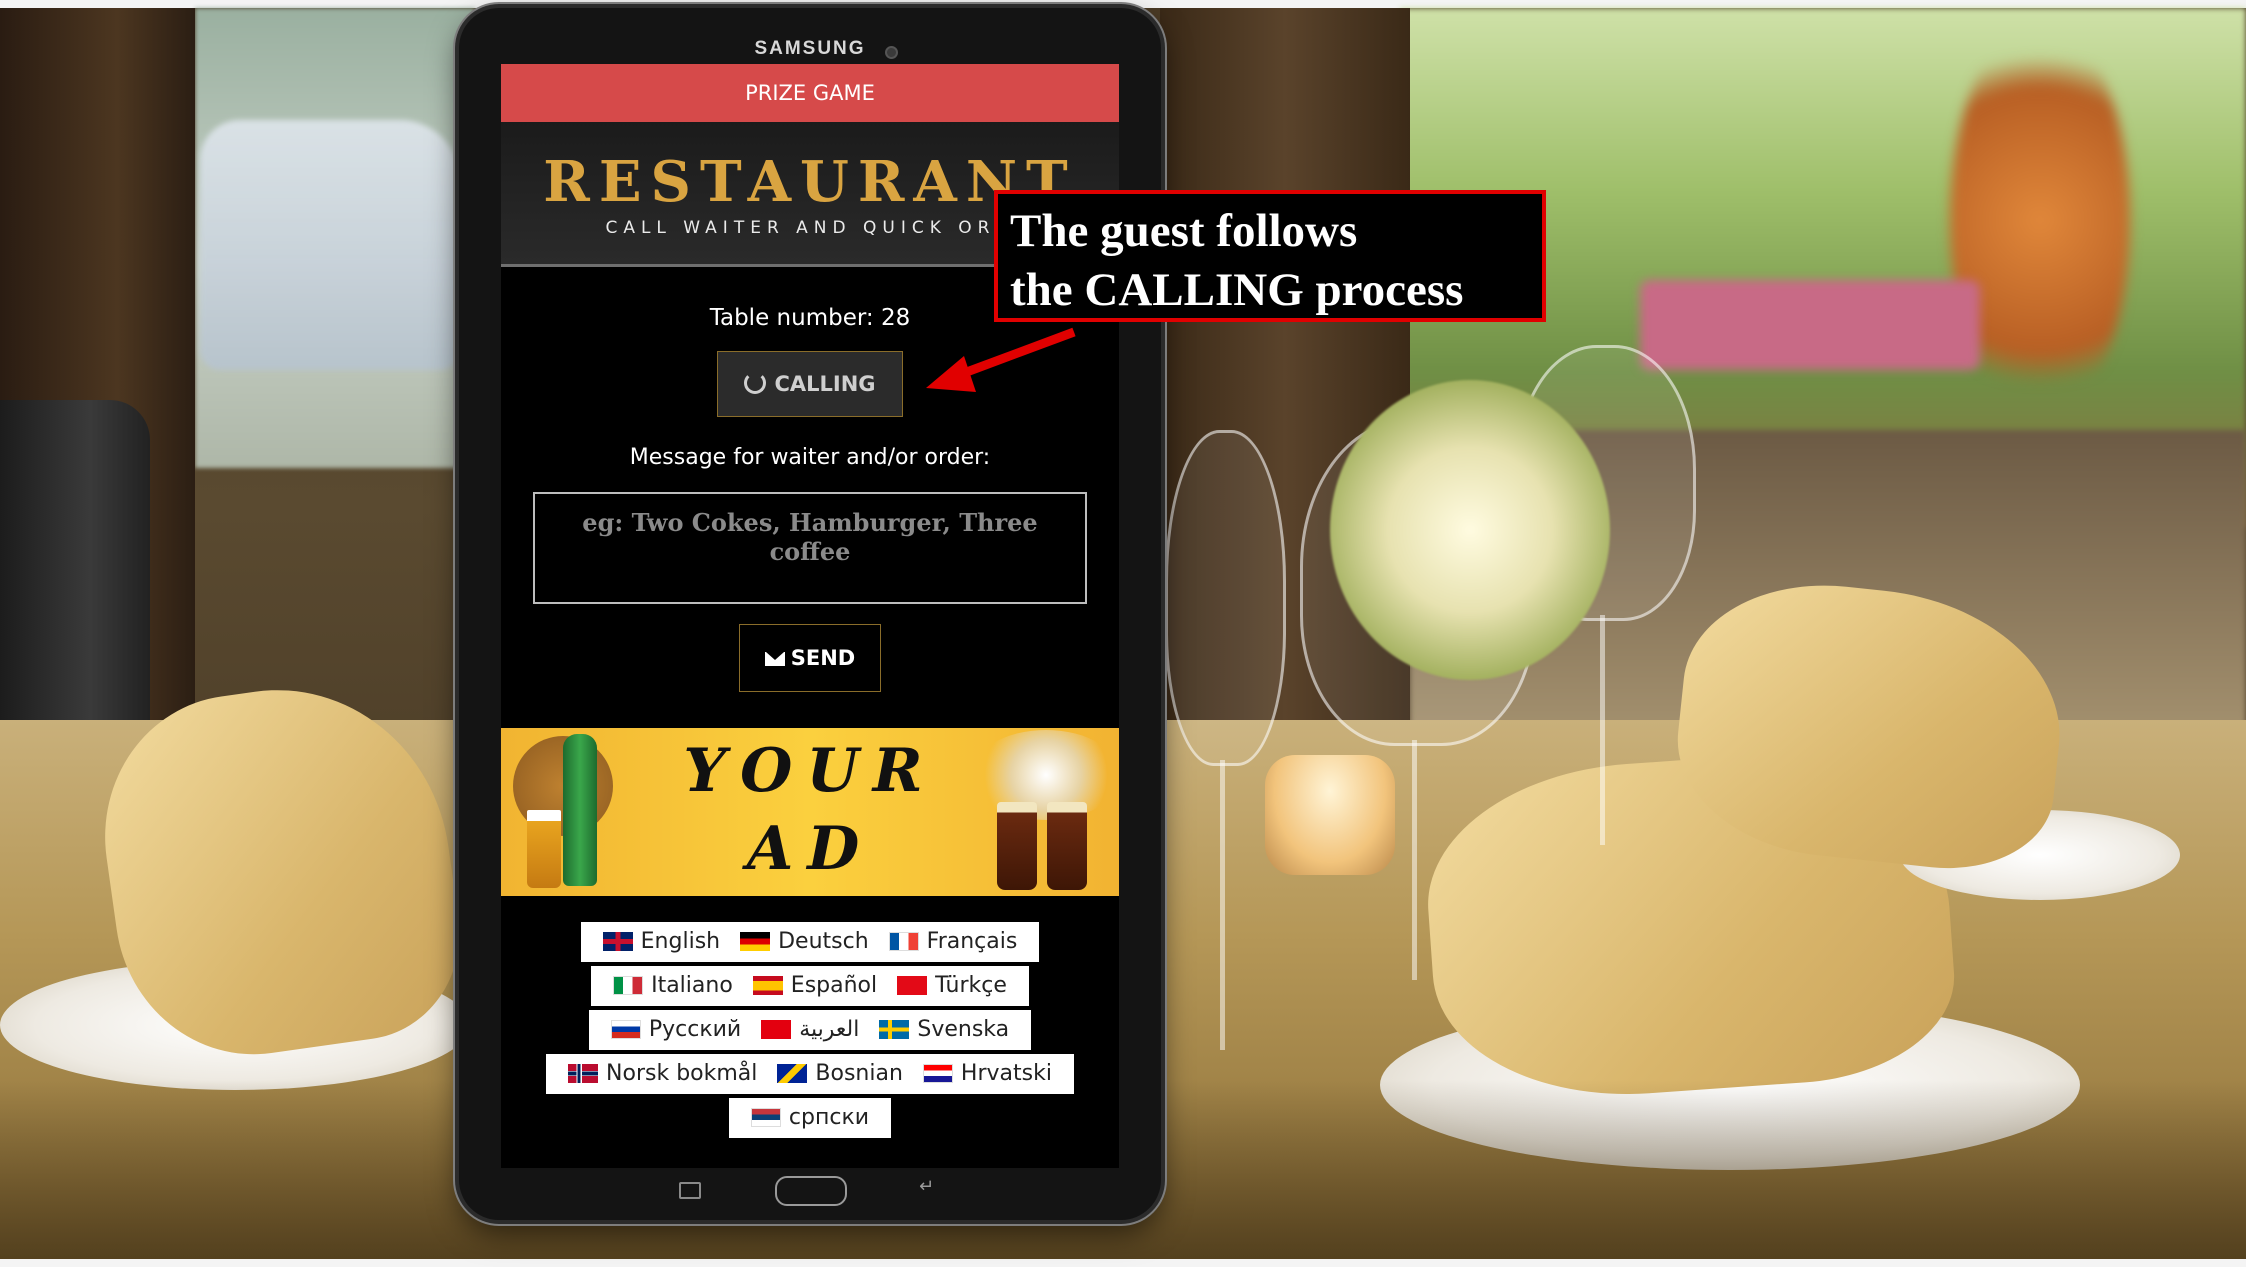 The width and height of the screenshot is (2246, 1267). I want to click on language-row: Norsk bokmål Bosnian Hrvatski, so click(810, 1075).